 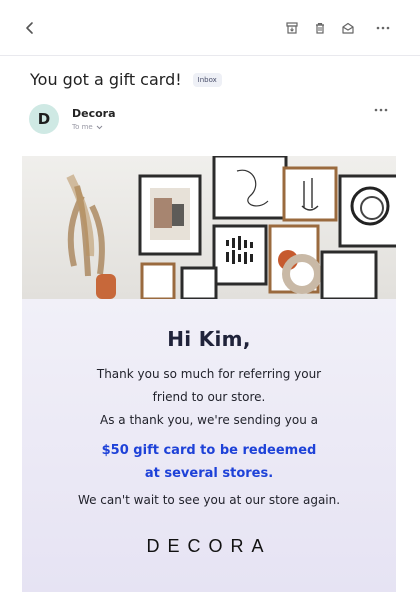 I want to click on recipient-toggle: To me, so click(x=87, y=127).